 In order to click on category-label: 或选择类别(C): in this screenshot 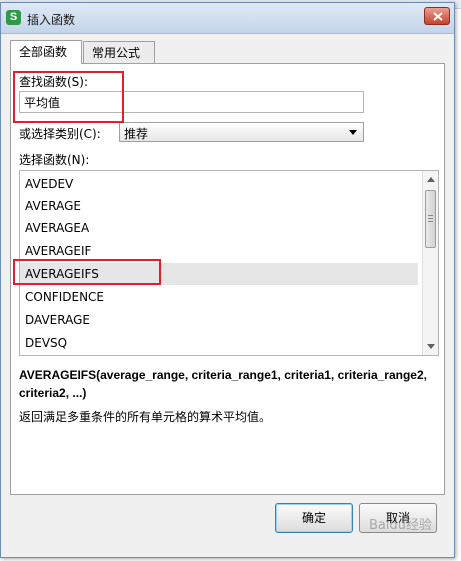, I will do `click(60, 134)`.